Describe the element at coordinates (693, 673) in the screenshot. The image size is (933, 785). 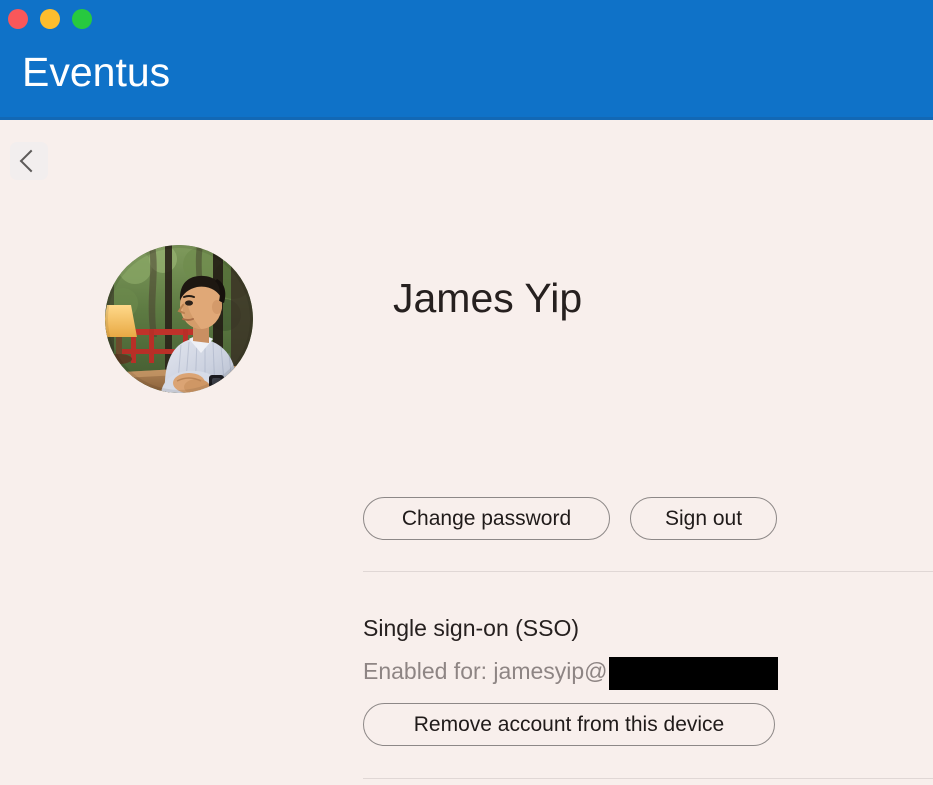
I see `redacted-domain` at that location.